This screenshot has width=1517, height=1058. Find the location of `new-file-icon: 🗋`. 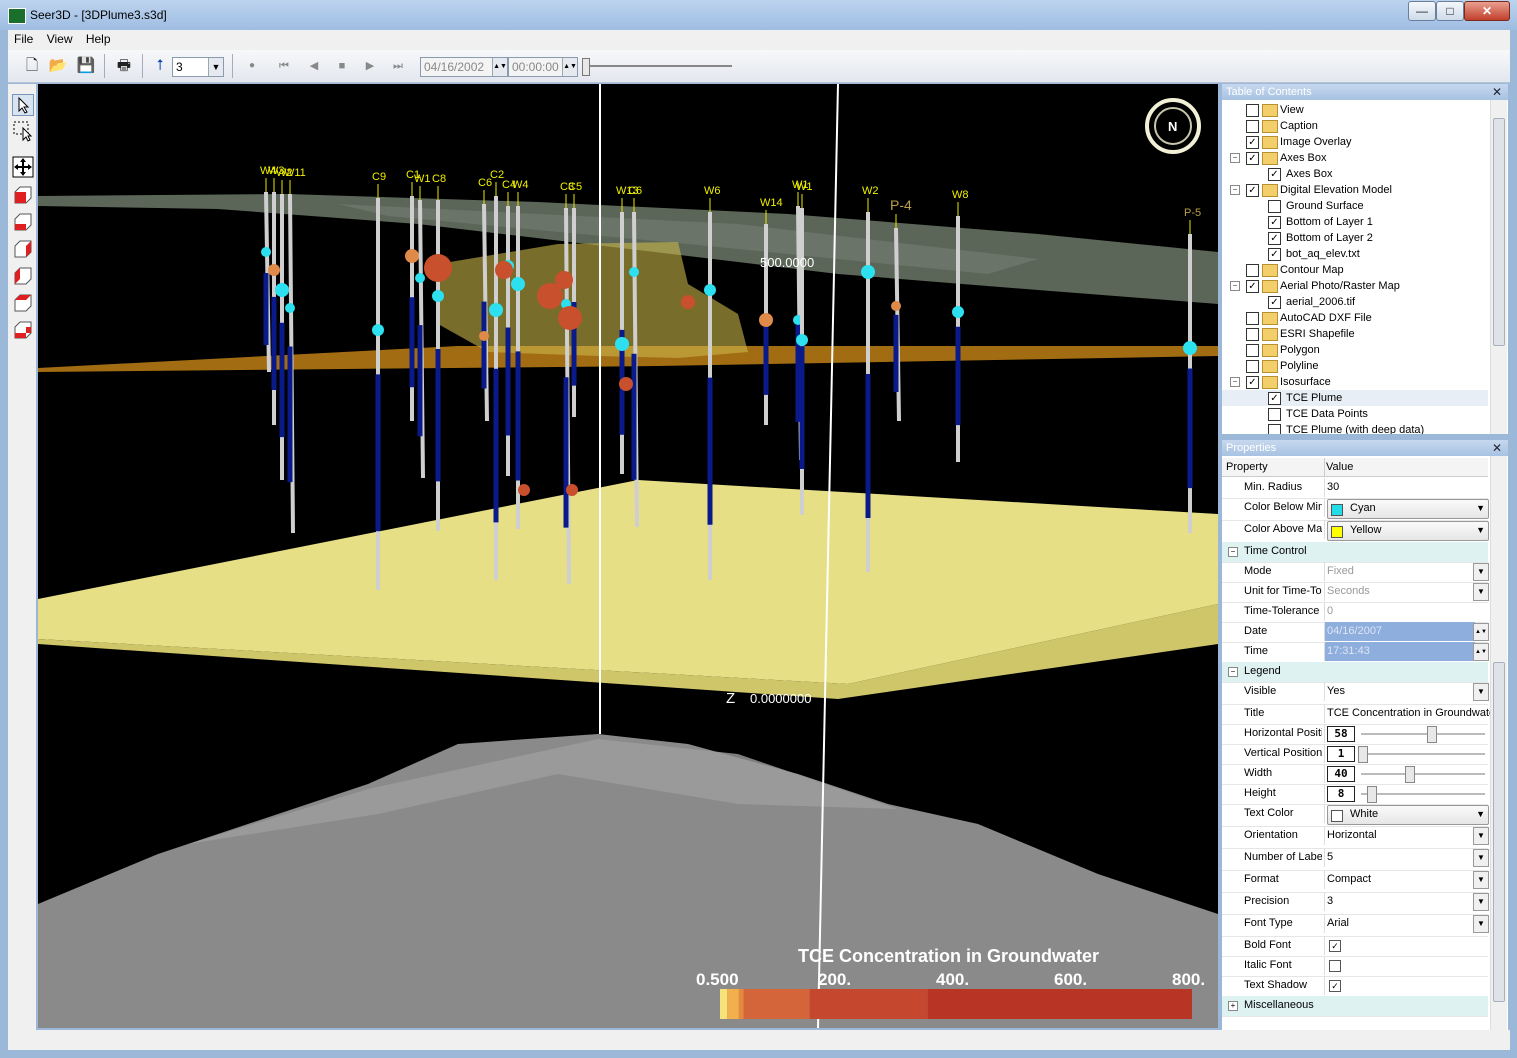

new-file-icon: 🗋 is located at coordinates (32, 66).